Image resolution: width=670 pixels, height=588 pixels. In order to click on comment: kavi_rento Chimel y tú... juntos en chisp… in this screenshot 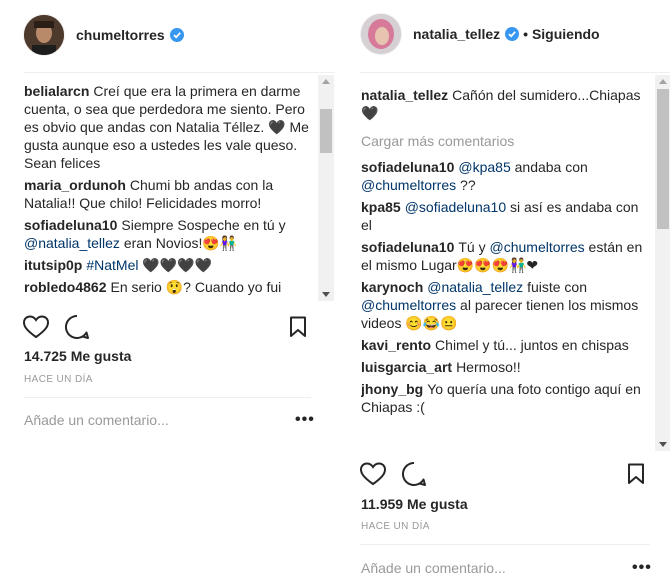, I will do `click(504, 345)`.